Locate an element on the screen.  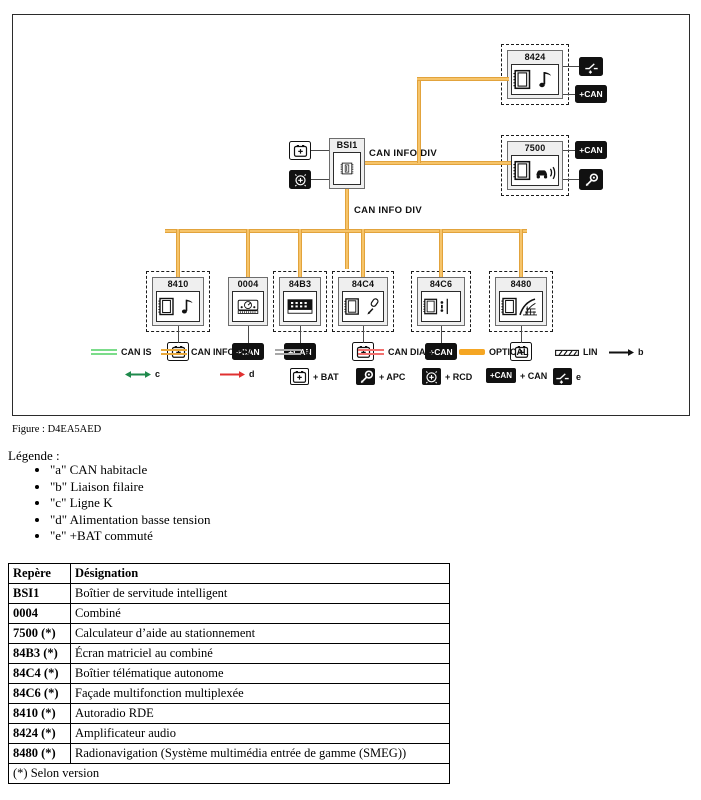
table-footnote-row: (*) Selon version is located at coordinates (229, 773).